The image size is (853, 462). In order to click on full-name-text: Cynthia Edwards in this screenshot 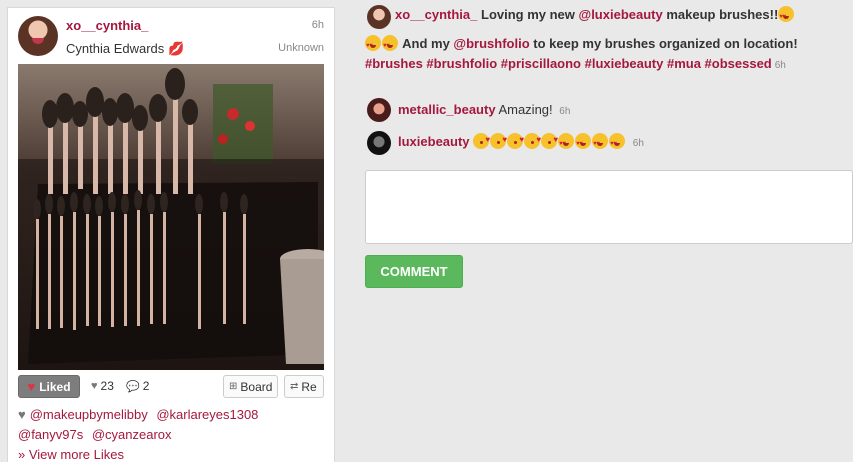, I will do `click(115, 48)`.